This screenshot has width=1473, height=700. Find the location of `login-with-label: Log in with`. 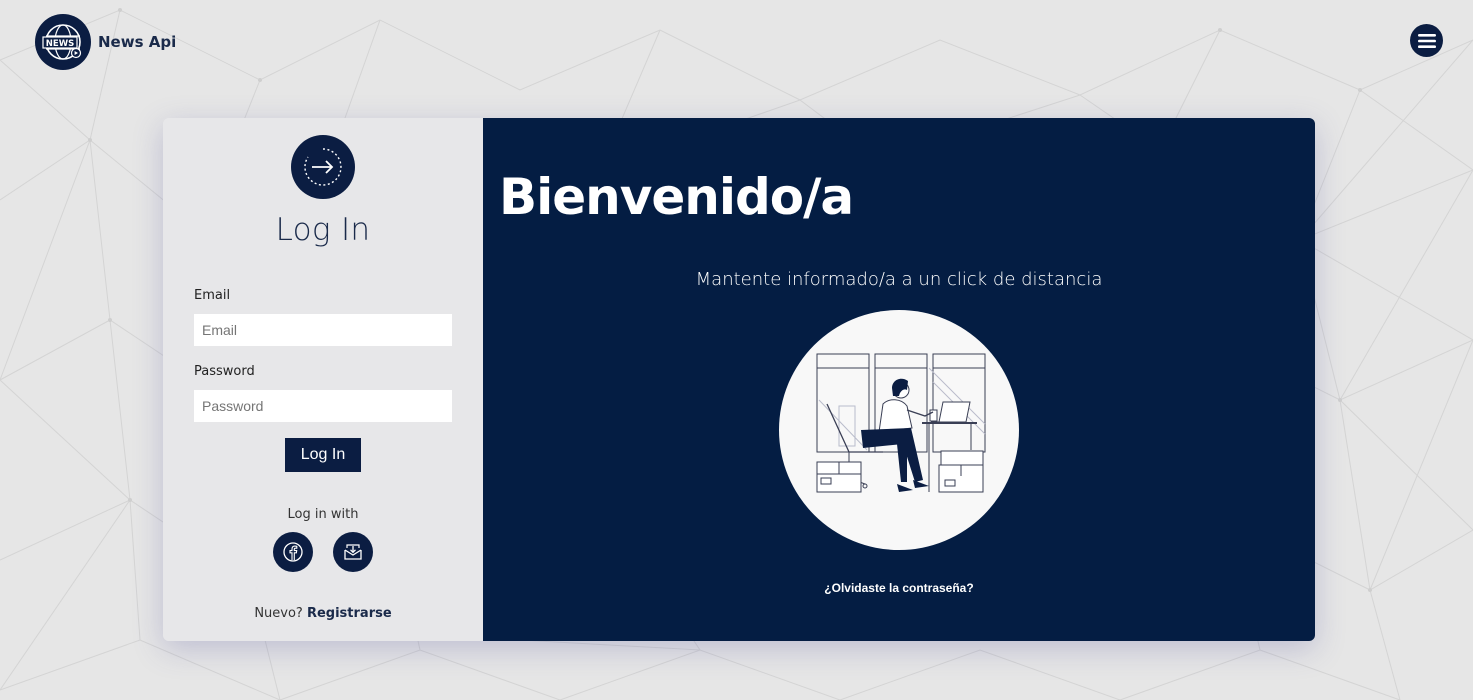

login-with-label: Log in with is located at coordinates (323, 514).